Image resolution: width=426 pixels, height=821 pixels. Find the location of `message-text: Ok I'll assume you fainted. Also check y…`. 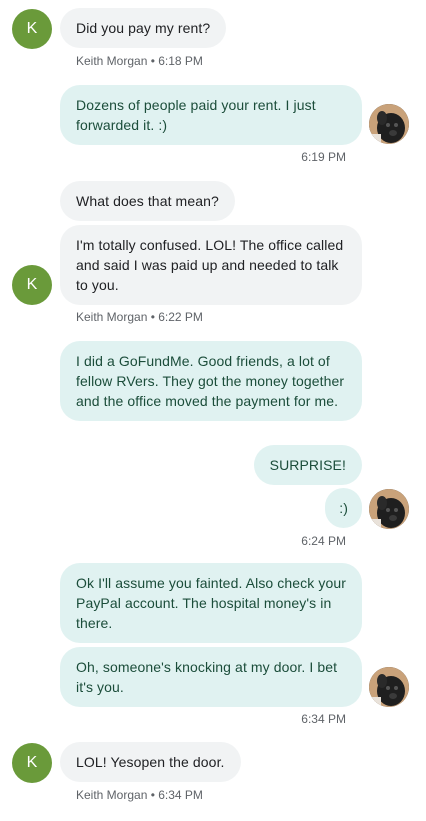

message-text: Ok I'll assume you fainted. Also check y… is located at coordinates (211, 603).